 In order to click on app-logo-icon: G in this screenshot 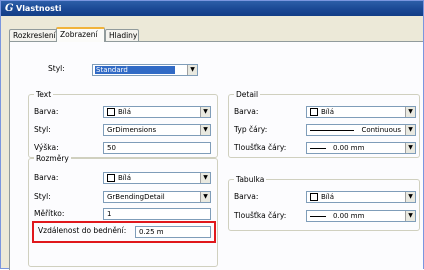, I will do `click(9, 8)`.